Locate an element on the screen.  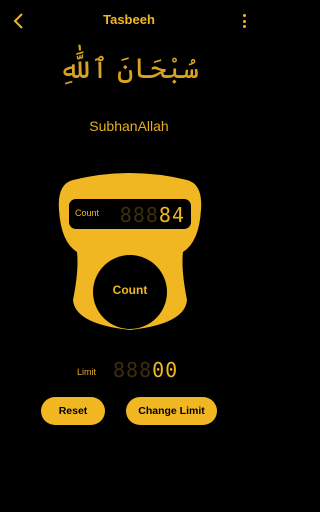
count-value: 84 is located at coordinates (171, 215).